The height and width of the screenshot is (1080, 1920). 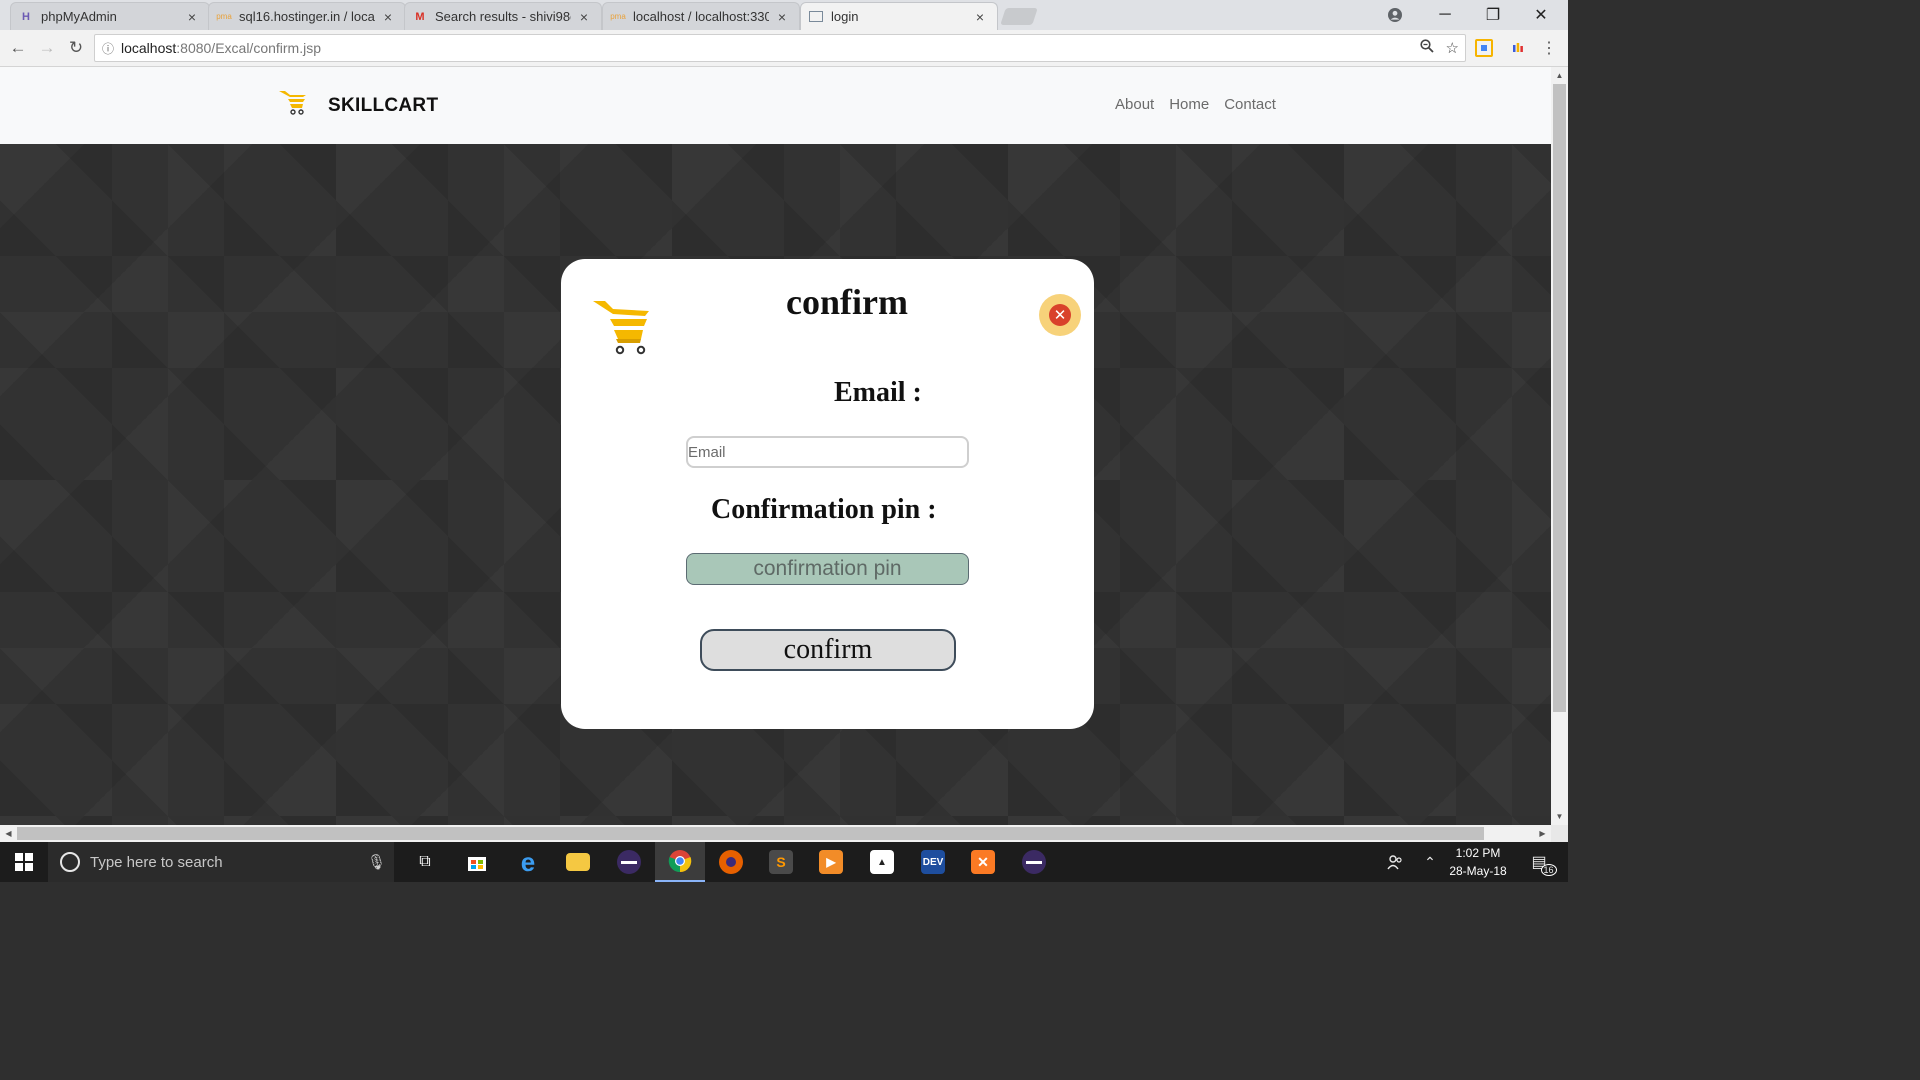 What do you see at coordinates (1395, 15) in the screenshot?
I see `profile-icon` at bounding box center [1395, 15].